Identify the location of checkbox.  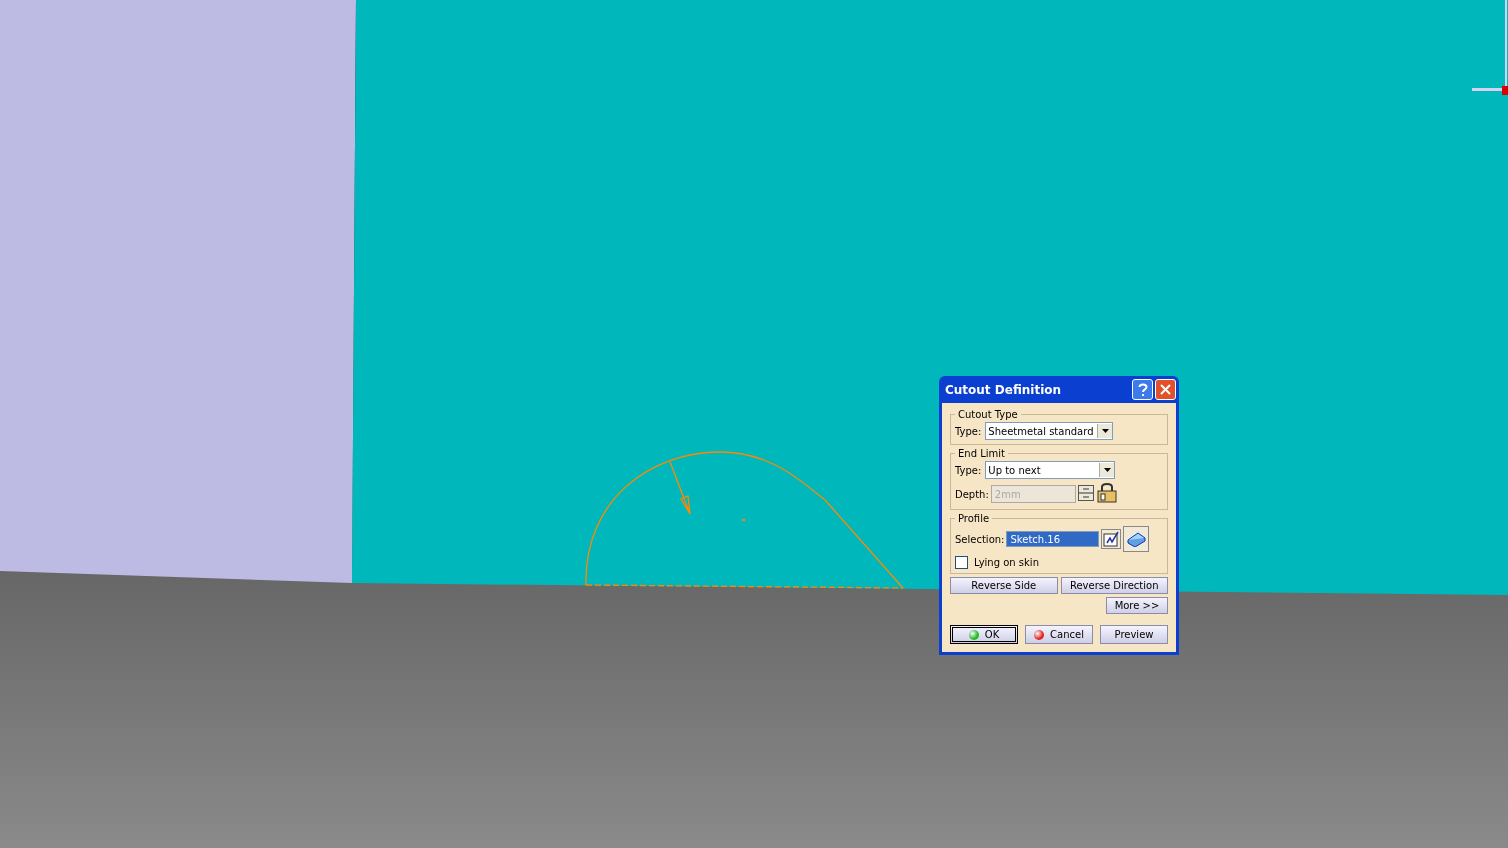
(961, 562).